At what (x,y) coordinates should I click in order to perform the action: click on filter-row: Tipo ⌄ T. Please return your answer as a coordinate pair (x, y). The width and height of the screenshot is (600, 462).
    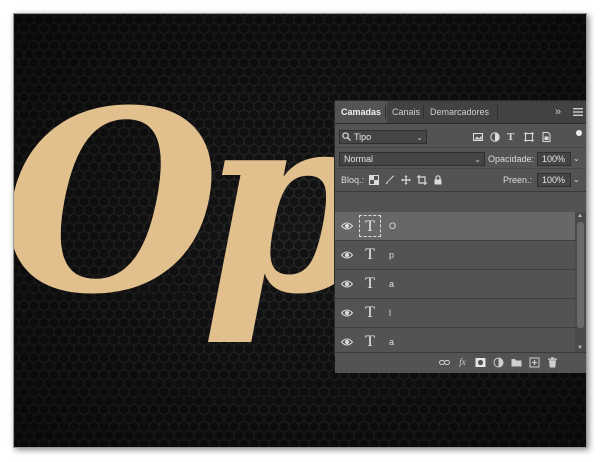
    Looking at the image, I should click on (460, 137).